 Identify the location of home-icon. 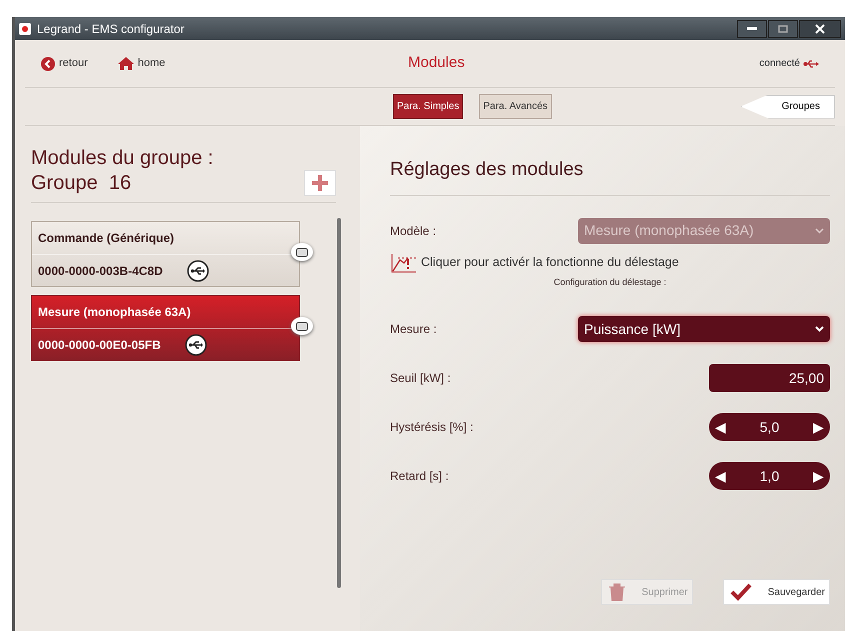
(126, 63).